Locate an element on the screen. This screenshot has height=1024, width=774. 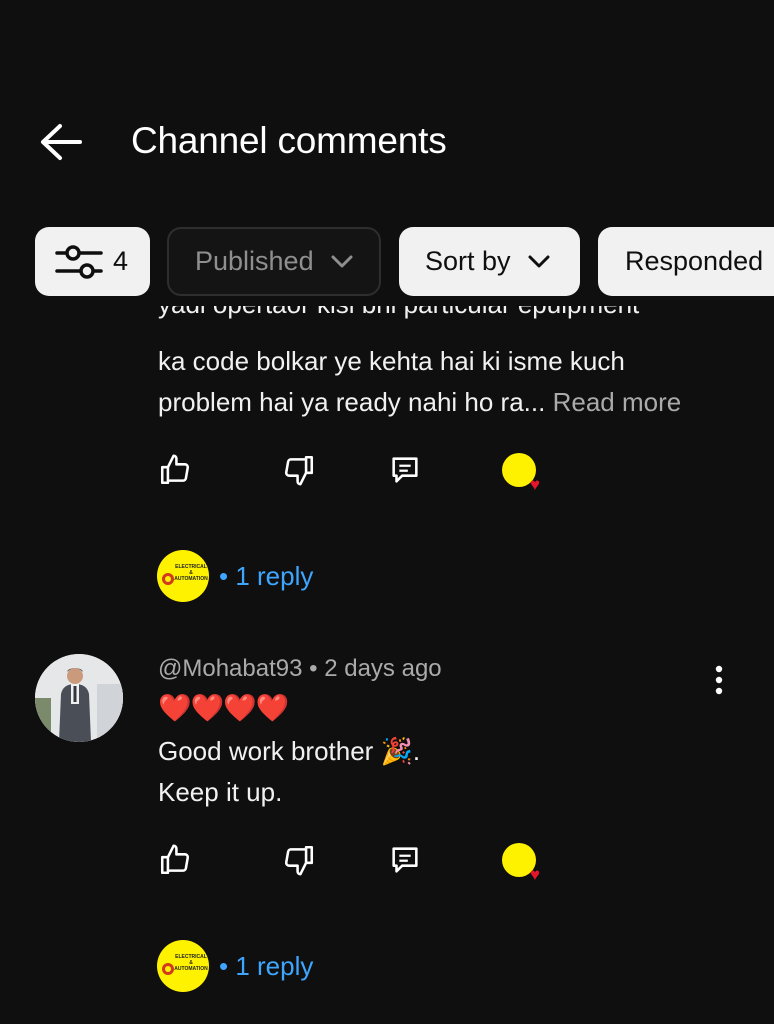
comment-text-line: Keep it up. is located at coordinates (220, 792).